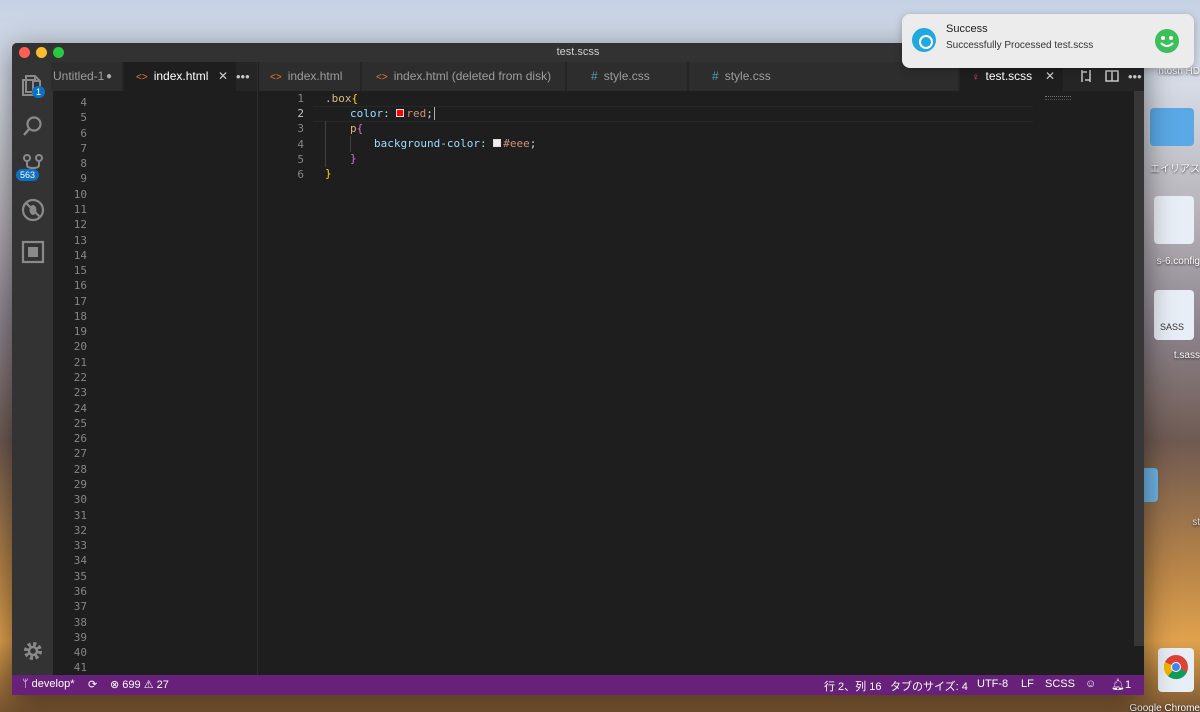 The height and width of the screenshot is (712, 1200). Describe the element at coordinates (1176, 670) in the screenshot. I see `chrome-icon` at that location.